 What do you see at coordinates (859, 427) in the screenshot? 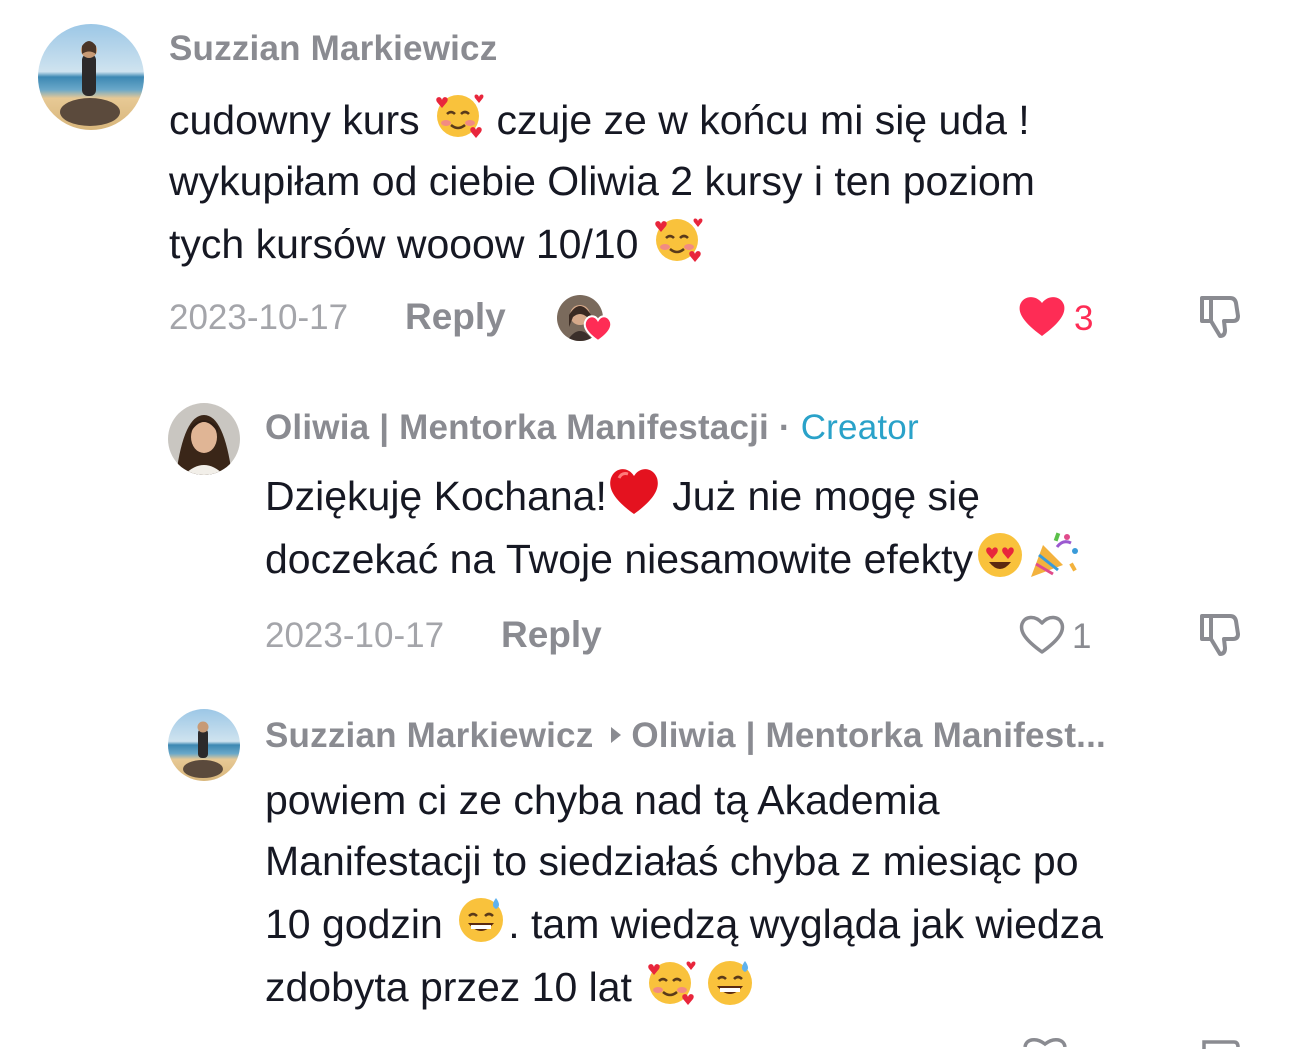
I see `creator-badge: Creator` at bounding box center [859, 427].